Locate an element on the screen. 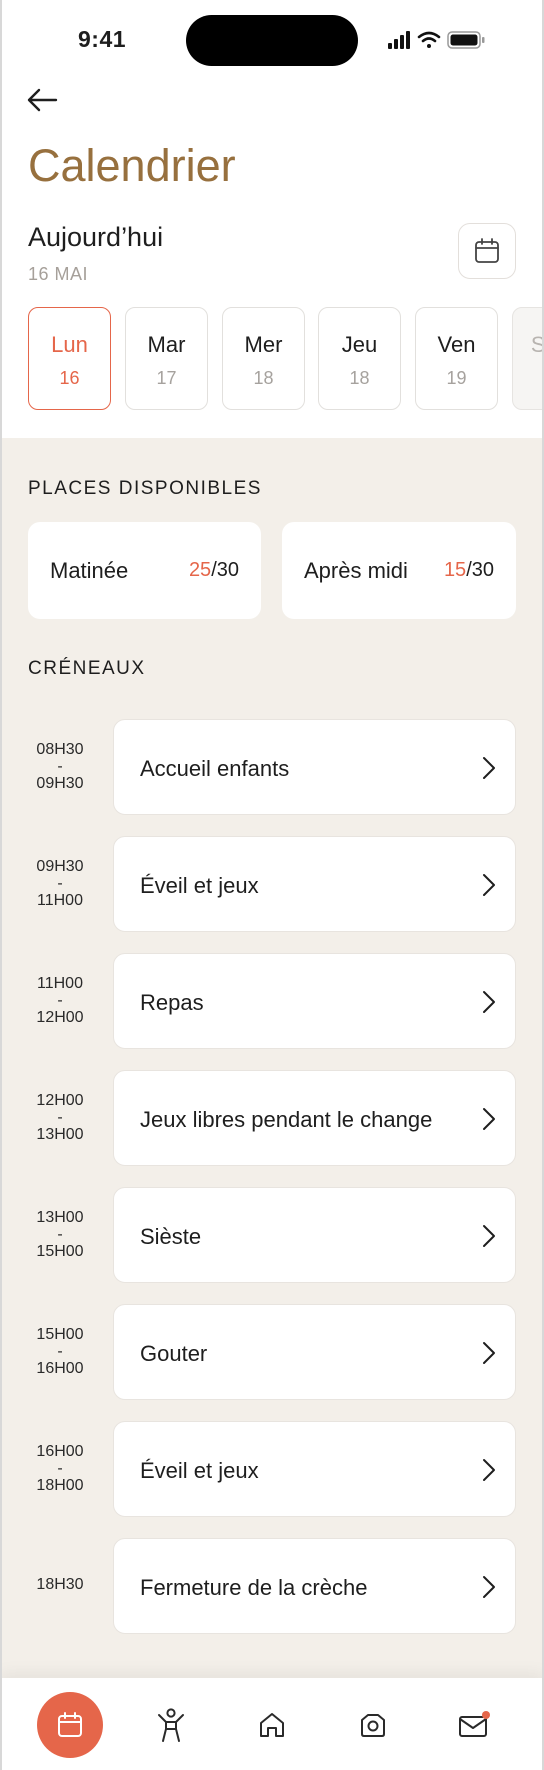 The height and width of the screenshot is (1770, 544). mail-icon is located at coordinates (474, 1724).